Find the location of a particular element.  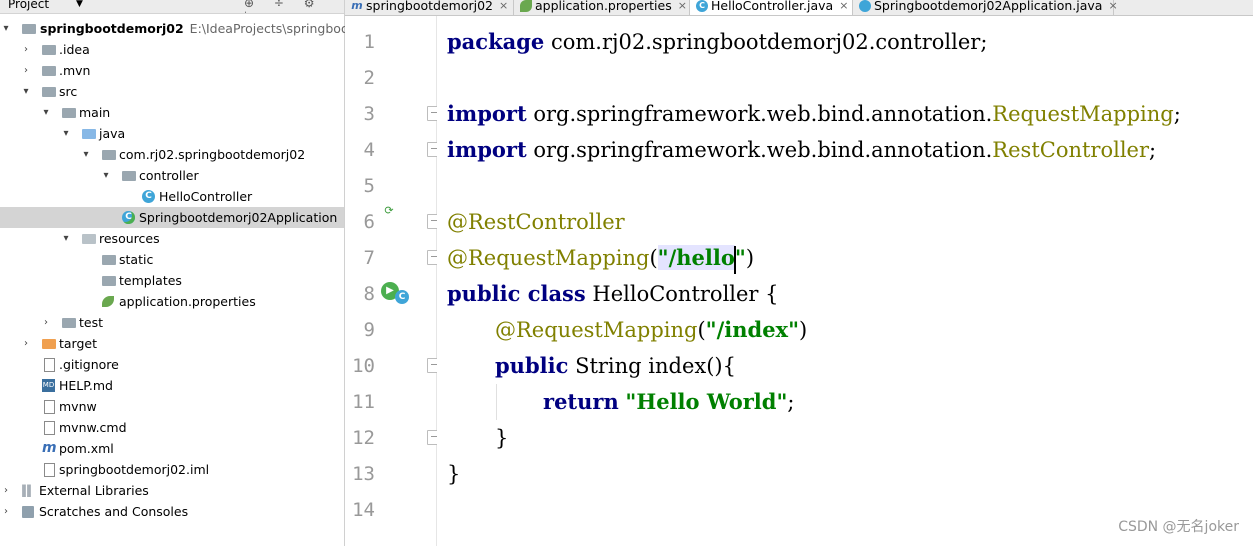

tree-item-label: java is located at coordinates (112, 133).